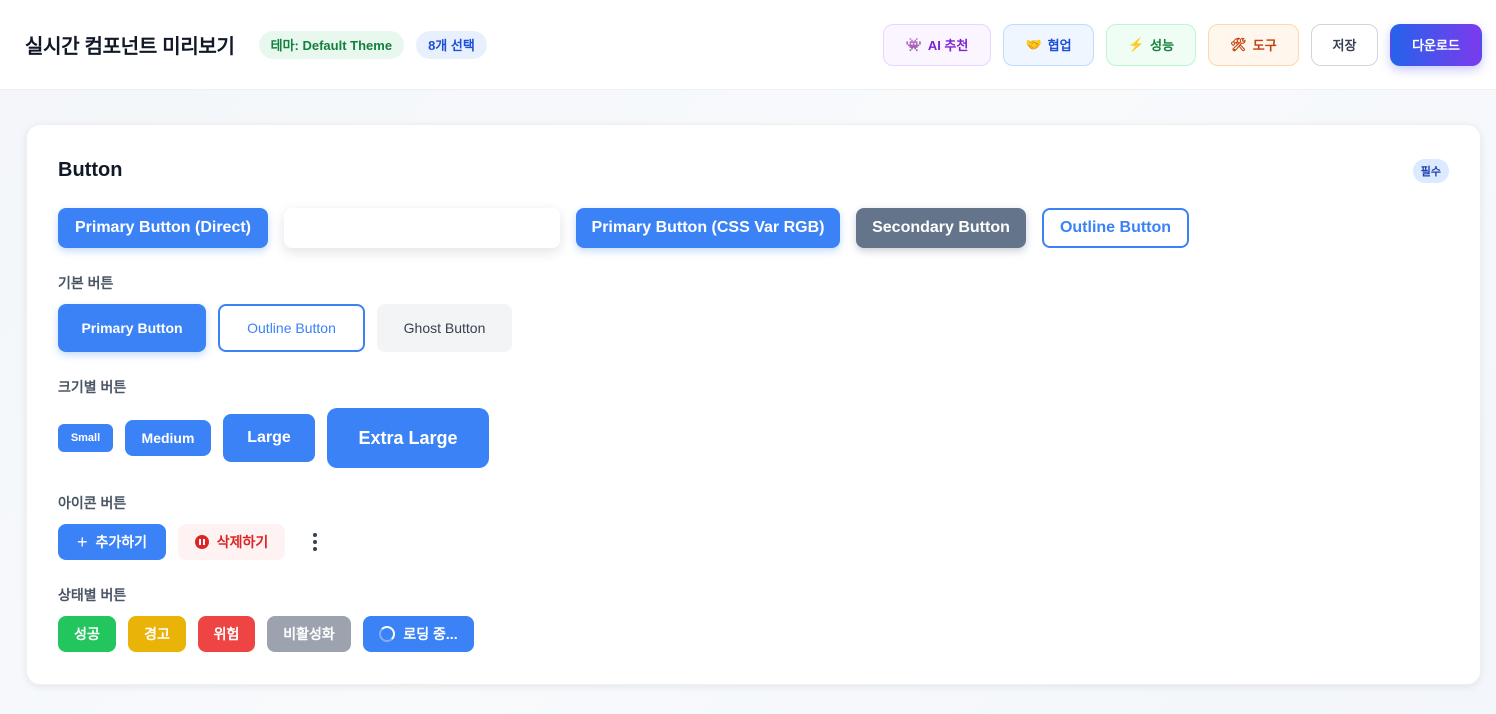  I want to click on delete-button: 삭제하기, so click(231, 542).